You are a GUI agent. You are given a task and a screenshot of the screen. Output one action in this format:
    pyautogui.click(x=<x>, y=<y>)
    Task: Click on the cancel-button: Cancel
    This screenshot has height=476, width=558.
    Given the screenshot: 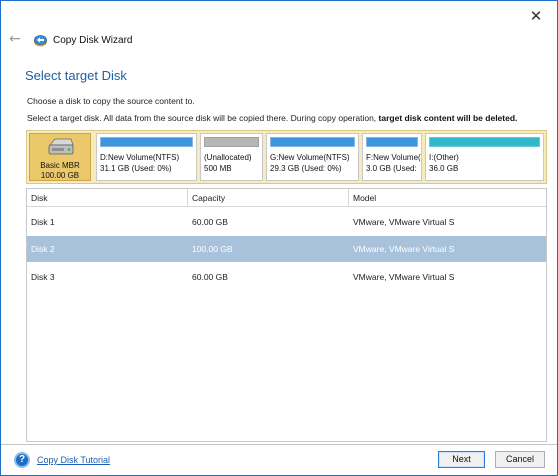 What is the action you would take?
    pyautogui.click(x=520, y=459)
    